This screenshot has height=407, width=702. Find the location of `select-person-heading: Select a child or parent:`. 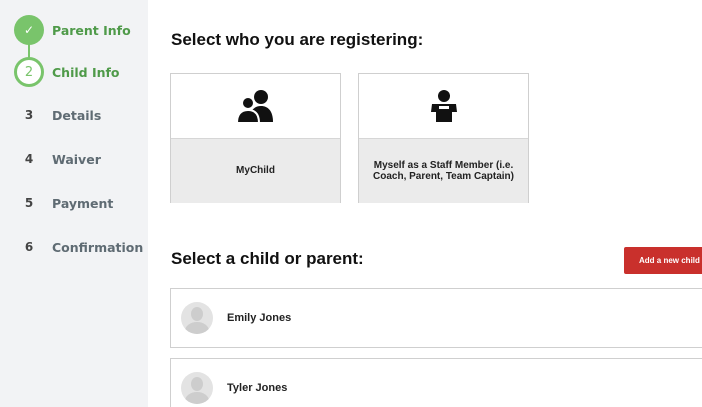

select-person-heading: Select a child or parent: is located at coordinates (267, 258).